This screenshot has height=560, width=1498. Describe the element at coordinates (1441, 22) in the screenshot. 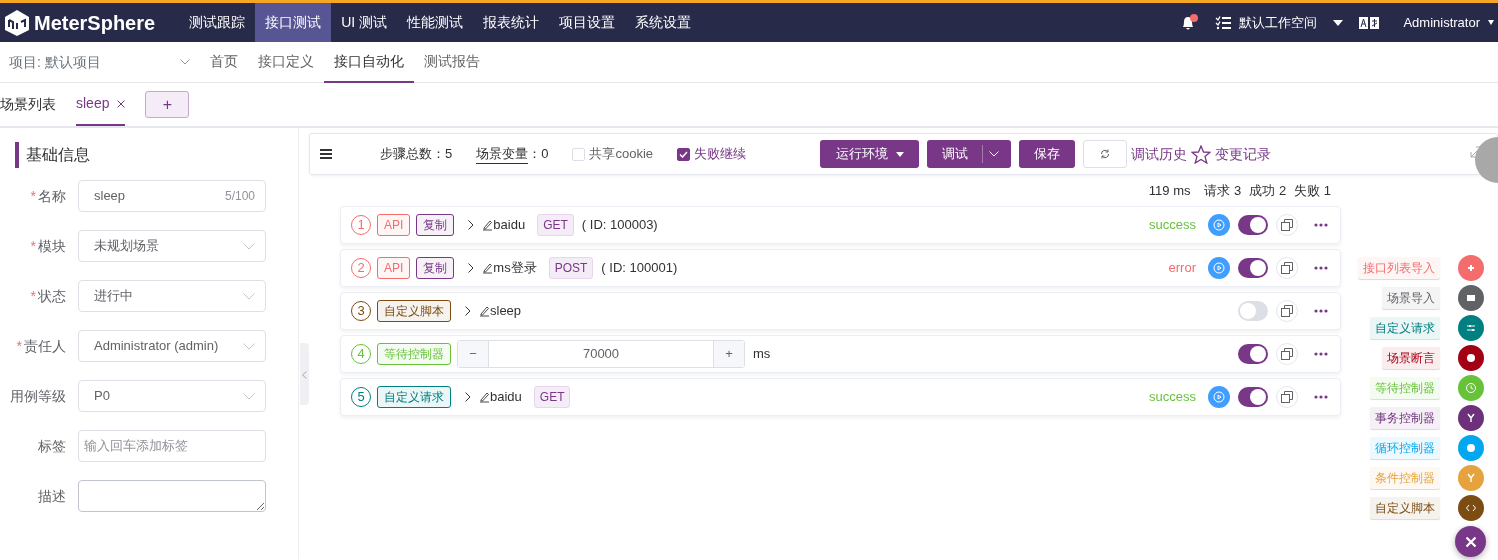

I see `user-menu: Administrator` at that location.